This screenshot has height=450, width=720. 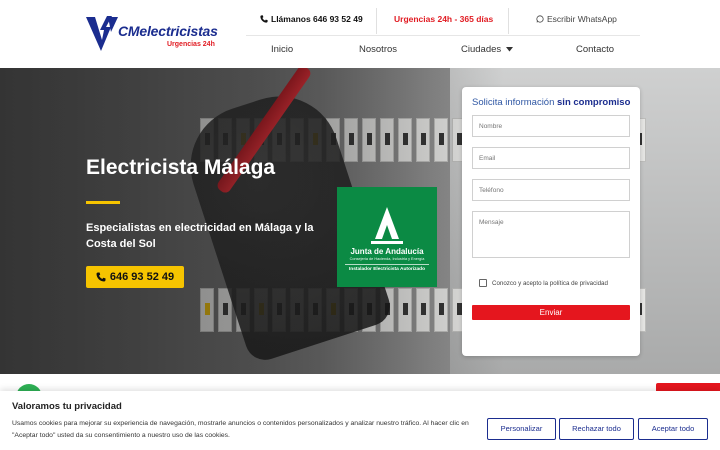 What do you see at coordinates (582, 19) in the screenshot?
I see `whatsapp-label: Escribir WhatsApp` at bounding box center [582, 19].